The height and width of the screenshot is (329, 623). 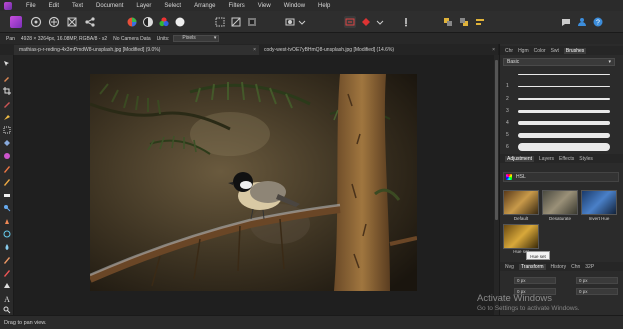 I want to click on tab-channels: Chn, so click(x=575, y=267).